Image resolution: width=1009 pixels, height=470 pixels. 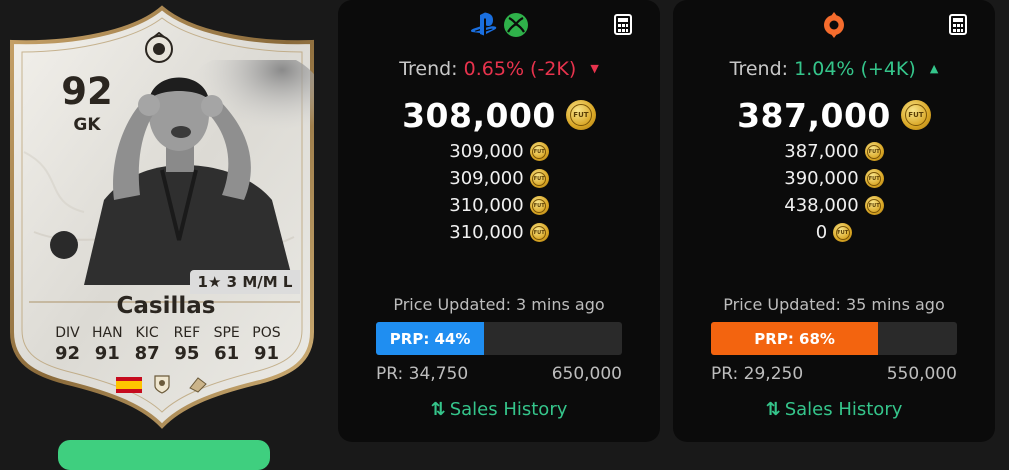 What do you see at coordinates (166, 306) in the screenshot?
I see `card-player-name: Casillas` at bounding box center [166, 306].